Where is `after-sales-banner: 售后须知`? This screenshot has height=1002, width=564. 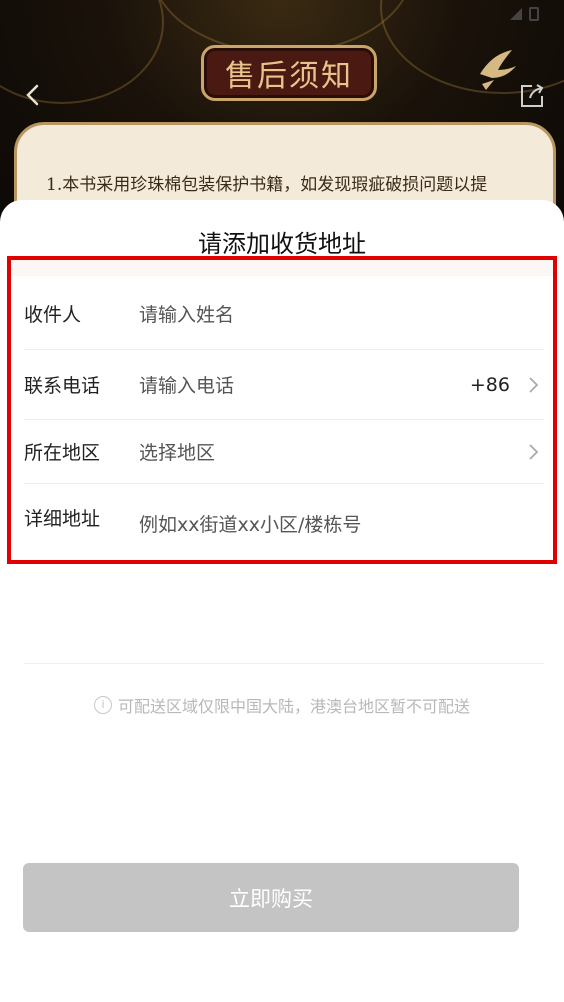 after-sales-banner: 售后须知 is located at coordinates (289, 73).